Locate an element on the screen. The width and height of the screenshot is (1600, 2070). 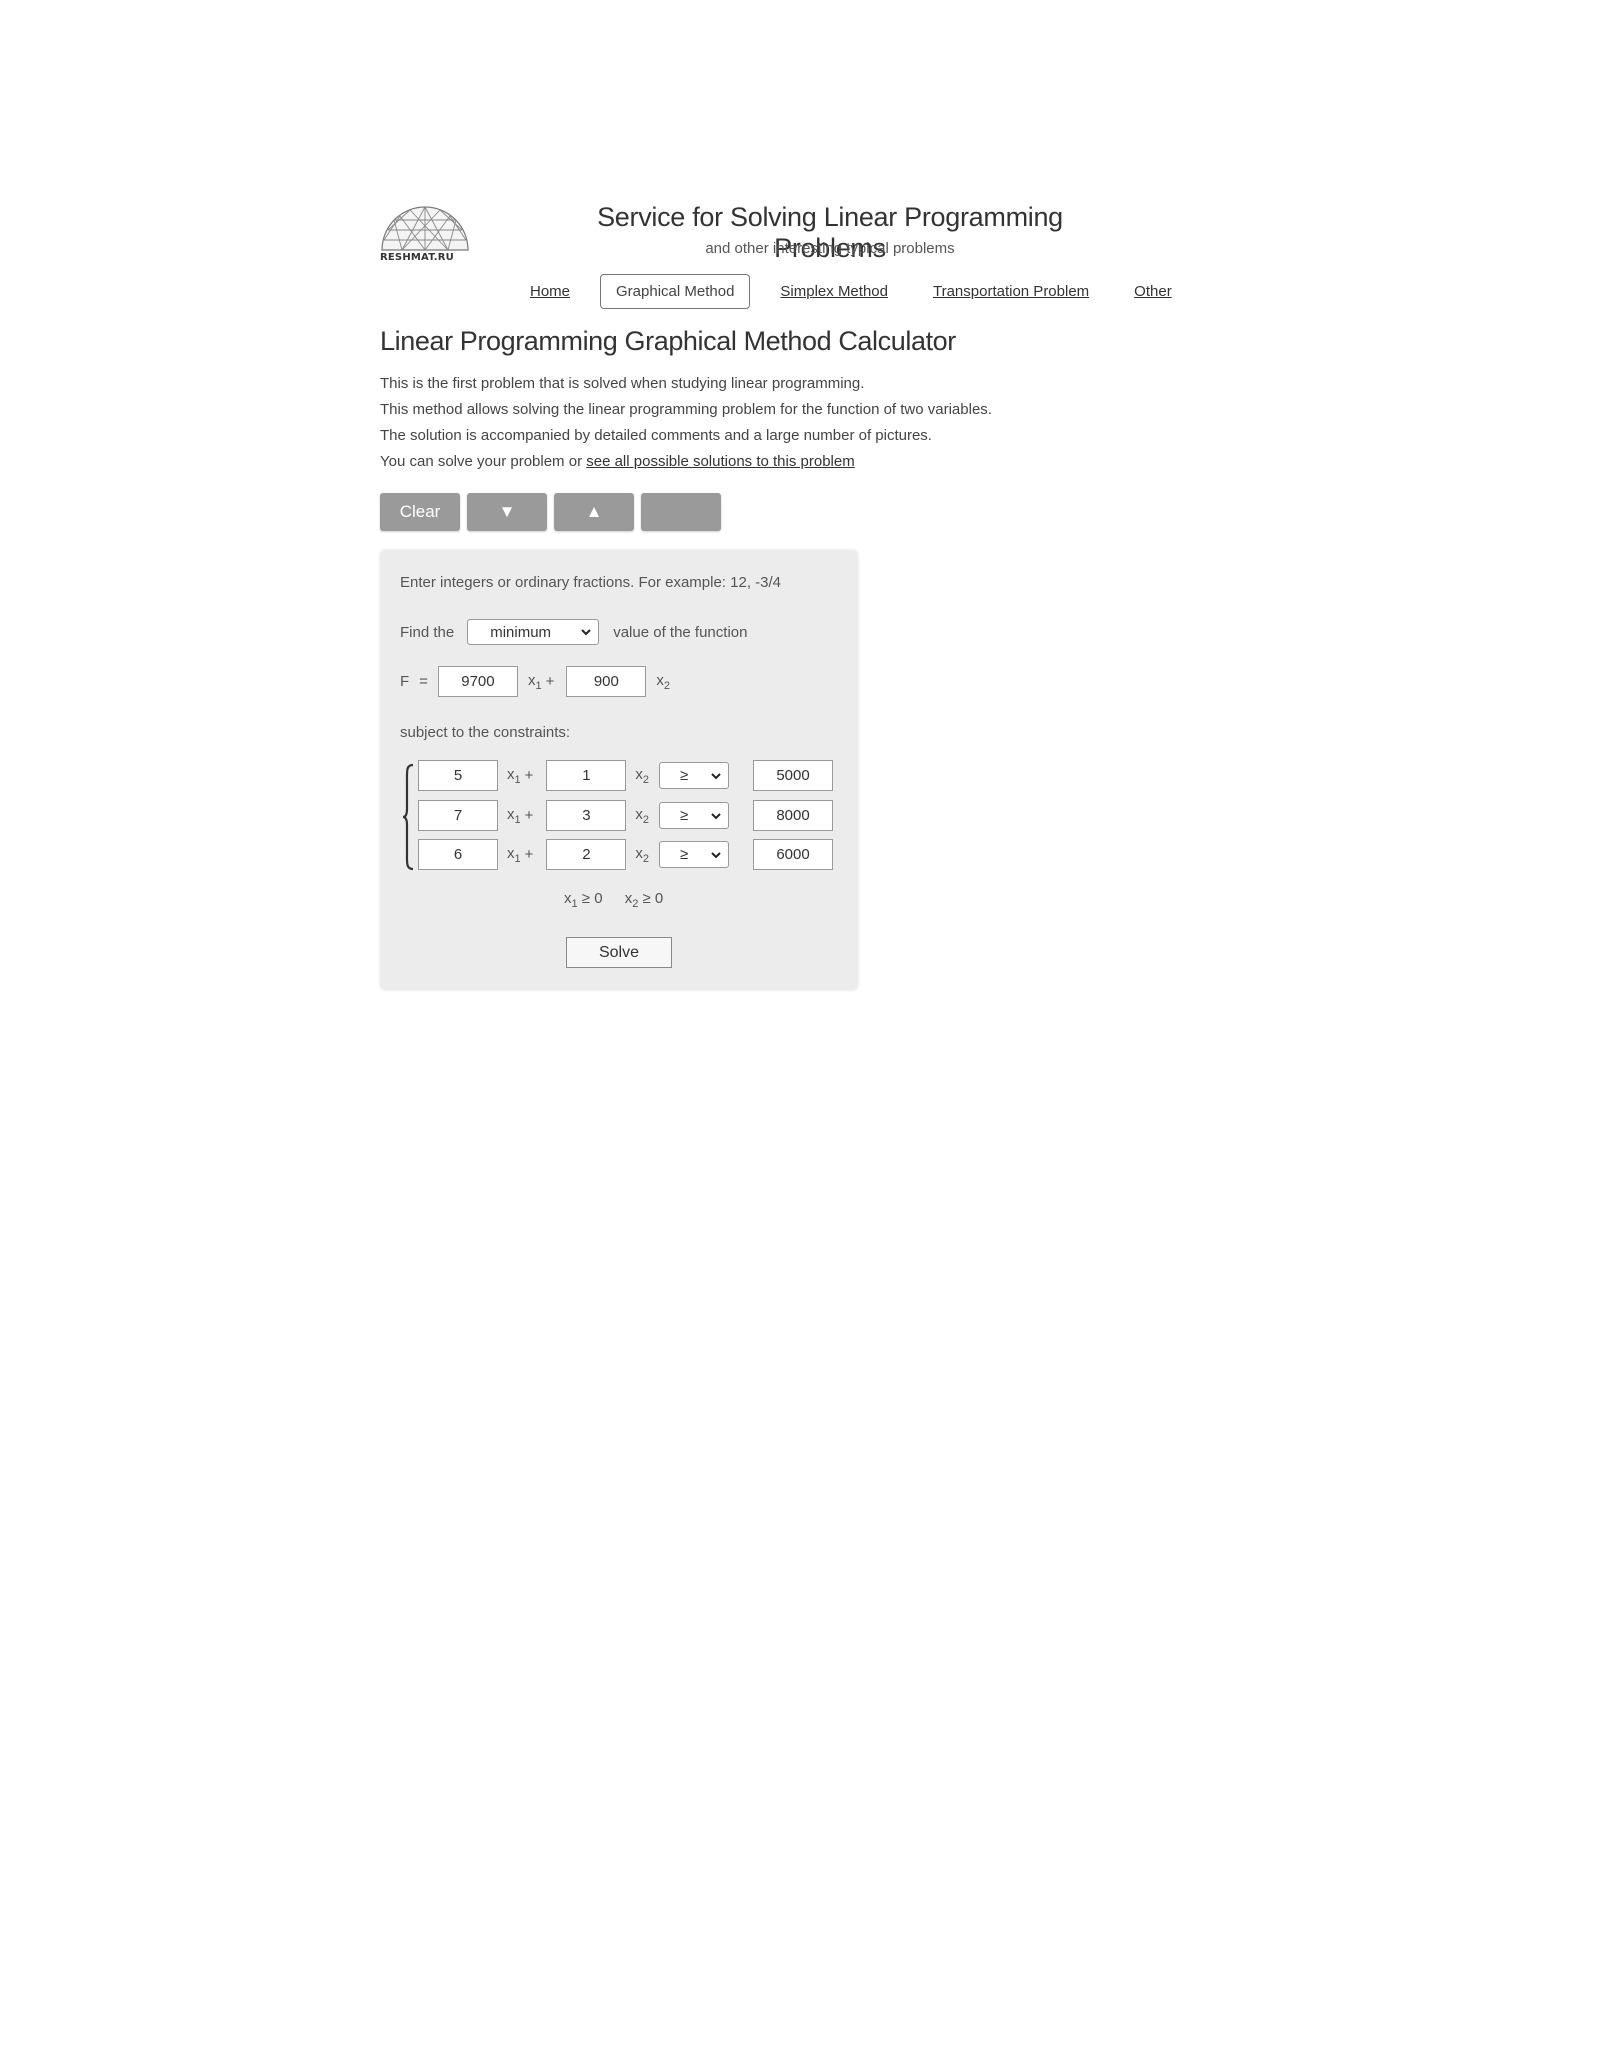
objective-type-value: minimum is located at coordinates (521, 632).